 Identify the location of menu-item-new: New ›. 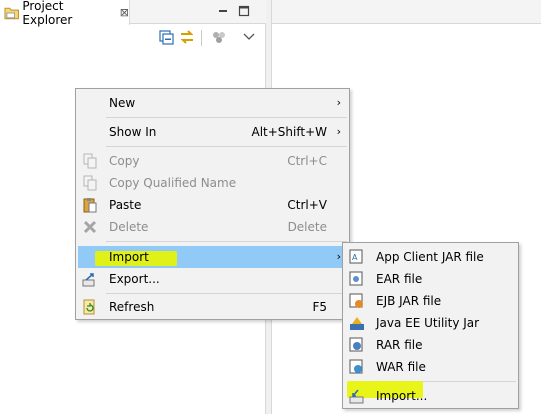
(212, 103).